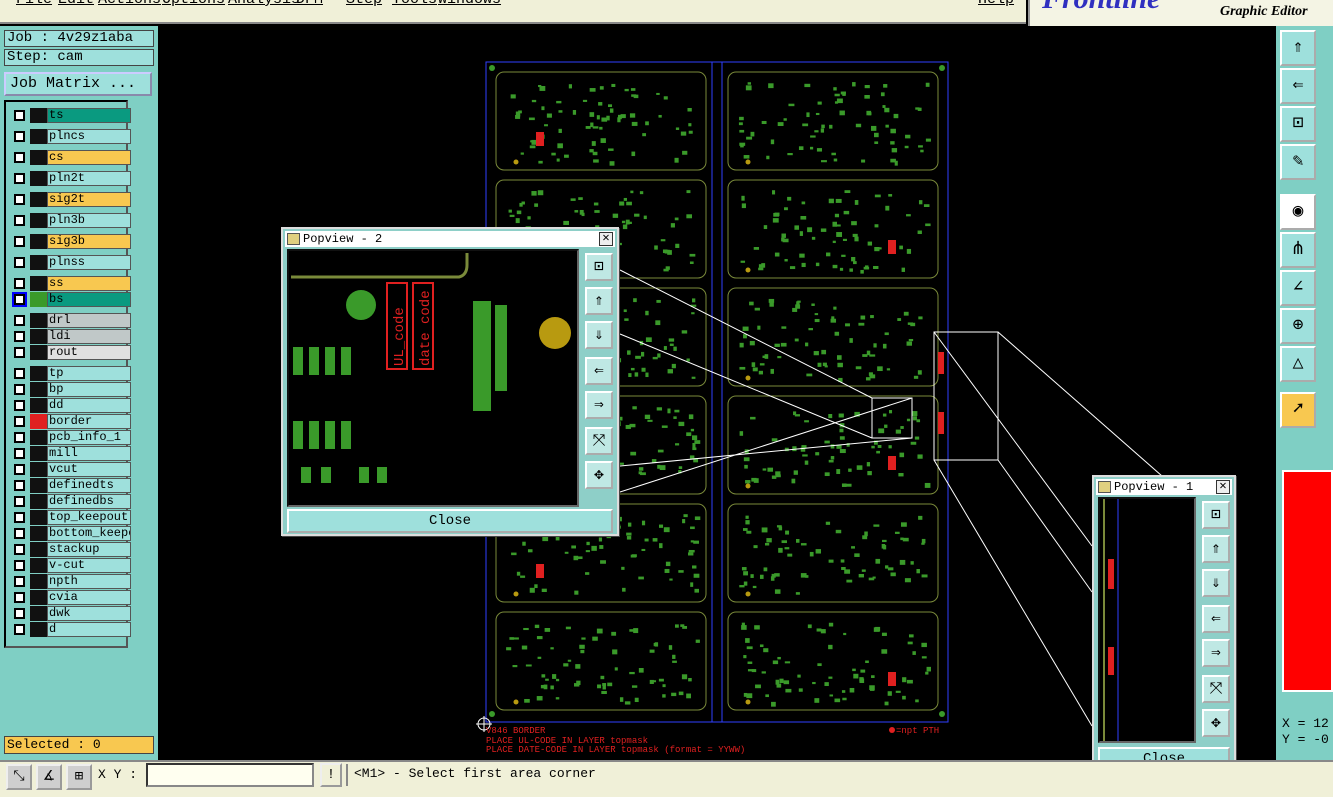 Image resolution: width=1333 pixels, height=797 pixels. What do you see at coordinates (89, 115) in the screenshot?
I see `layer-label: ts` at bounding box center [89, 115].